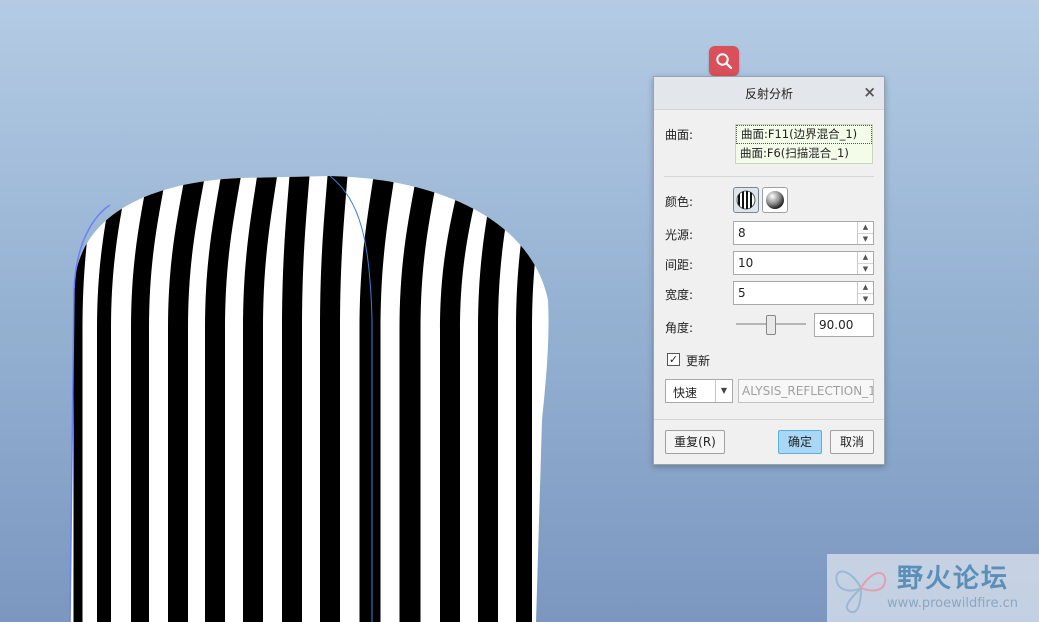 Image resolution: width=1039 pixels, height=622 pixels. What do you see at coordinates (803, 293) in the screenshot?
I see `width-stepper: 5 ▲ ▼` at bounding box center [803, 293].